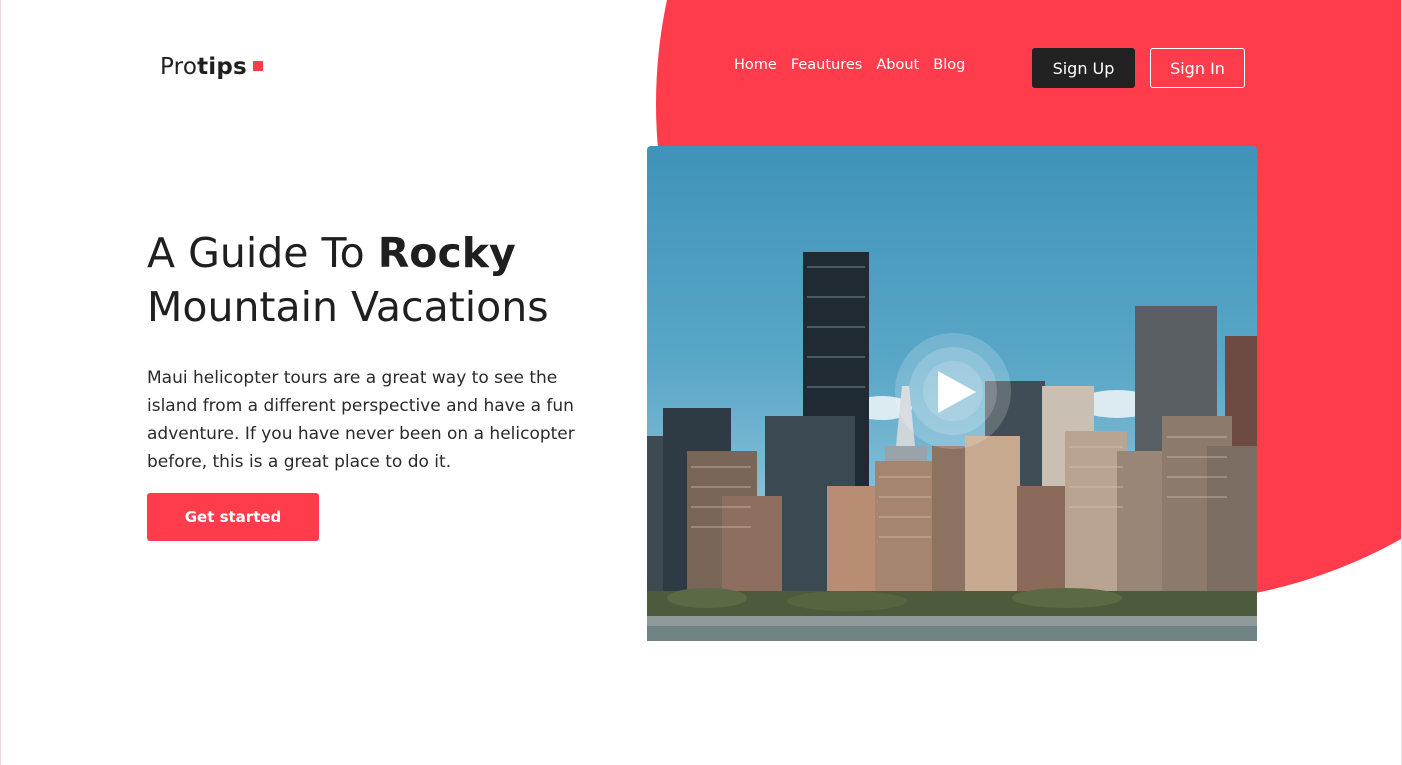 The image size is (1402, 765). I want to click on headline-post: Mountain Vacations, so click(348, 307).